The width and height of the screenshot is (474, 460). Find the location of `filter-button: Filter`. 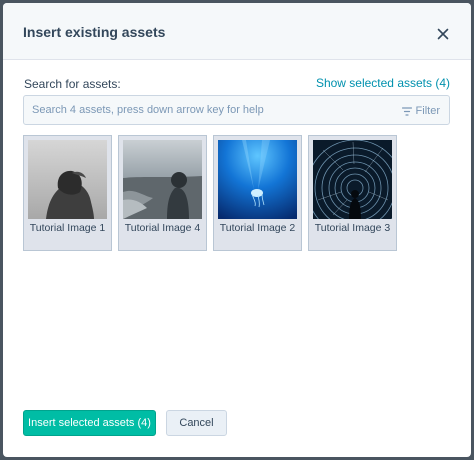

filter-button: Filter is located at coordinates (420, 111).